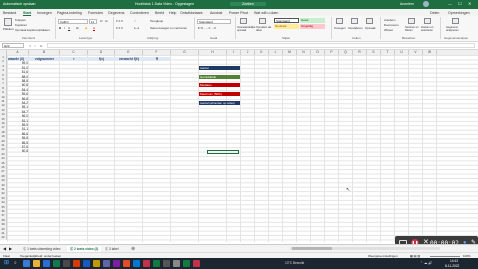 This screenshot has width=478, height=269. What do you see at coordinates (168, 28) in the screenshot?
I see `merge-center-button: Samenvoegen en centreren` at bounding box center [168, 28].